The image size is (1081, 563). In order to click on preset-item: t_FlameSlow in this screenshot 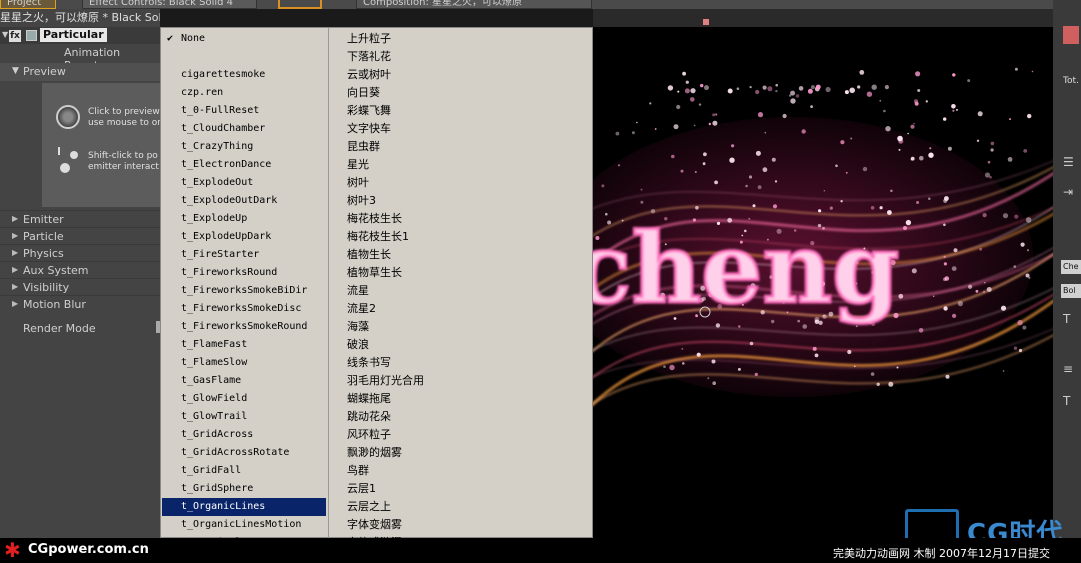, I will do `click(244, 363)`.